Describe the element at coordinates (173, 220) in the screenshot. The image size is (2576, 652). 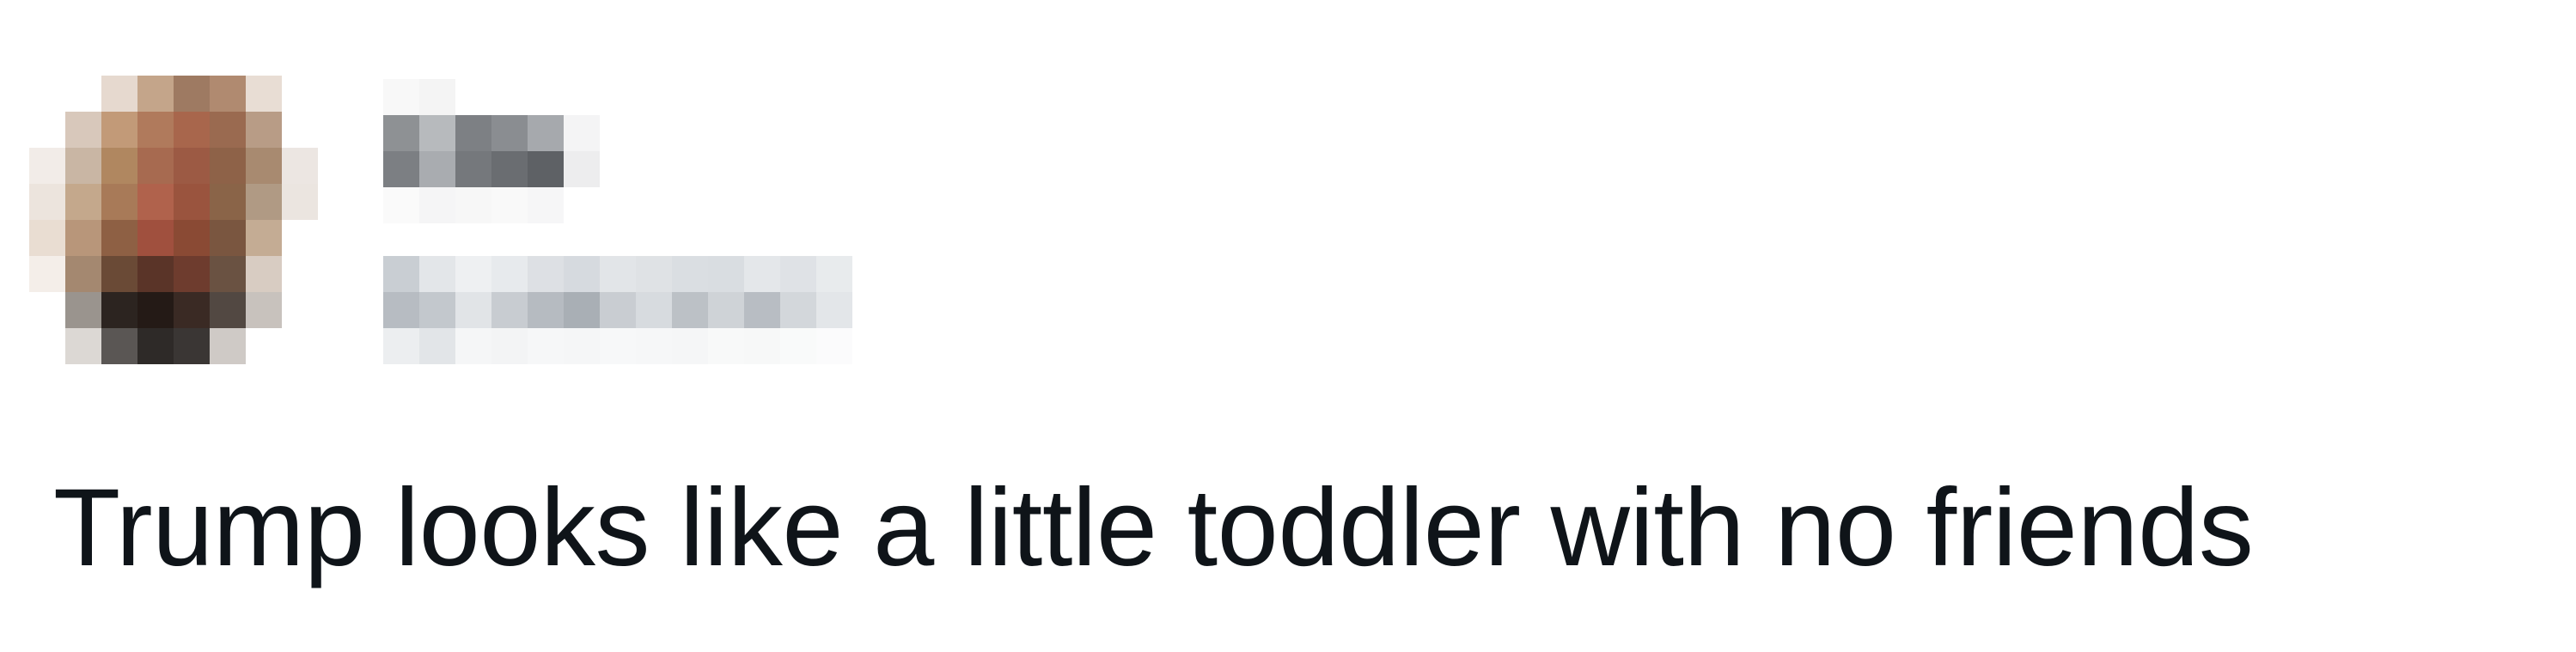
I see `avatar` at that location.